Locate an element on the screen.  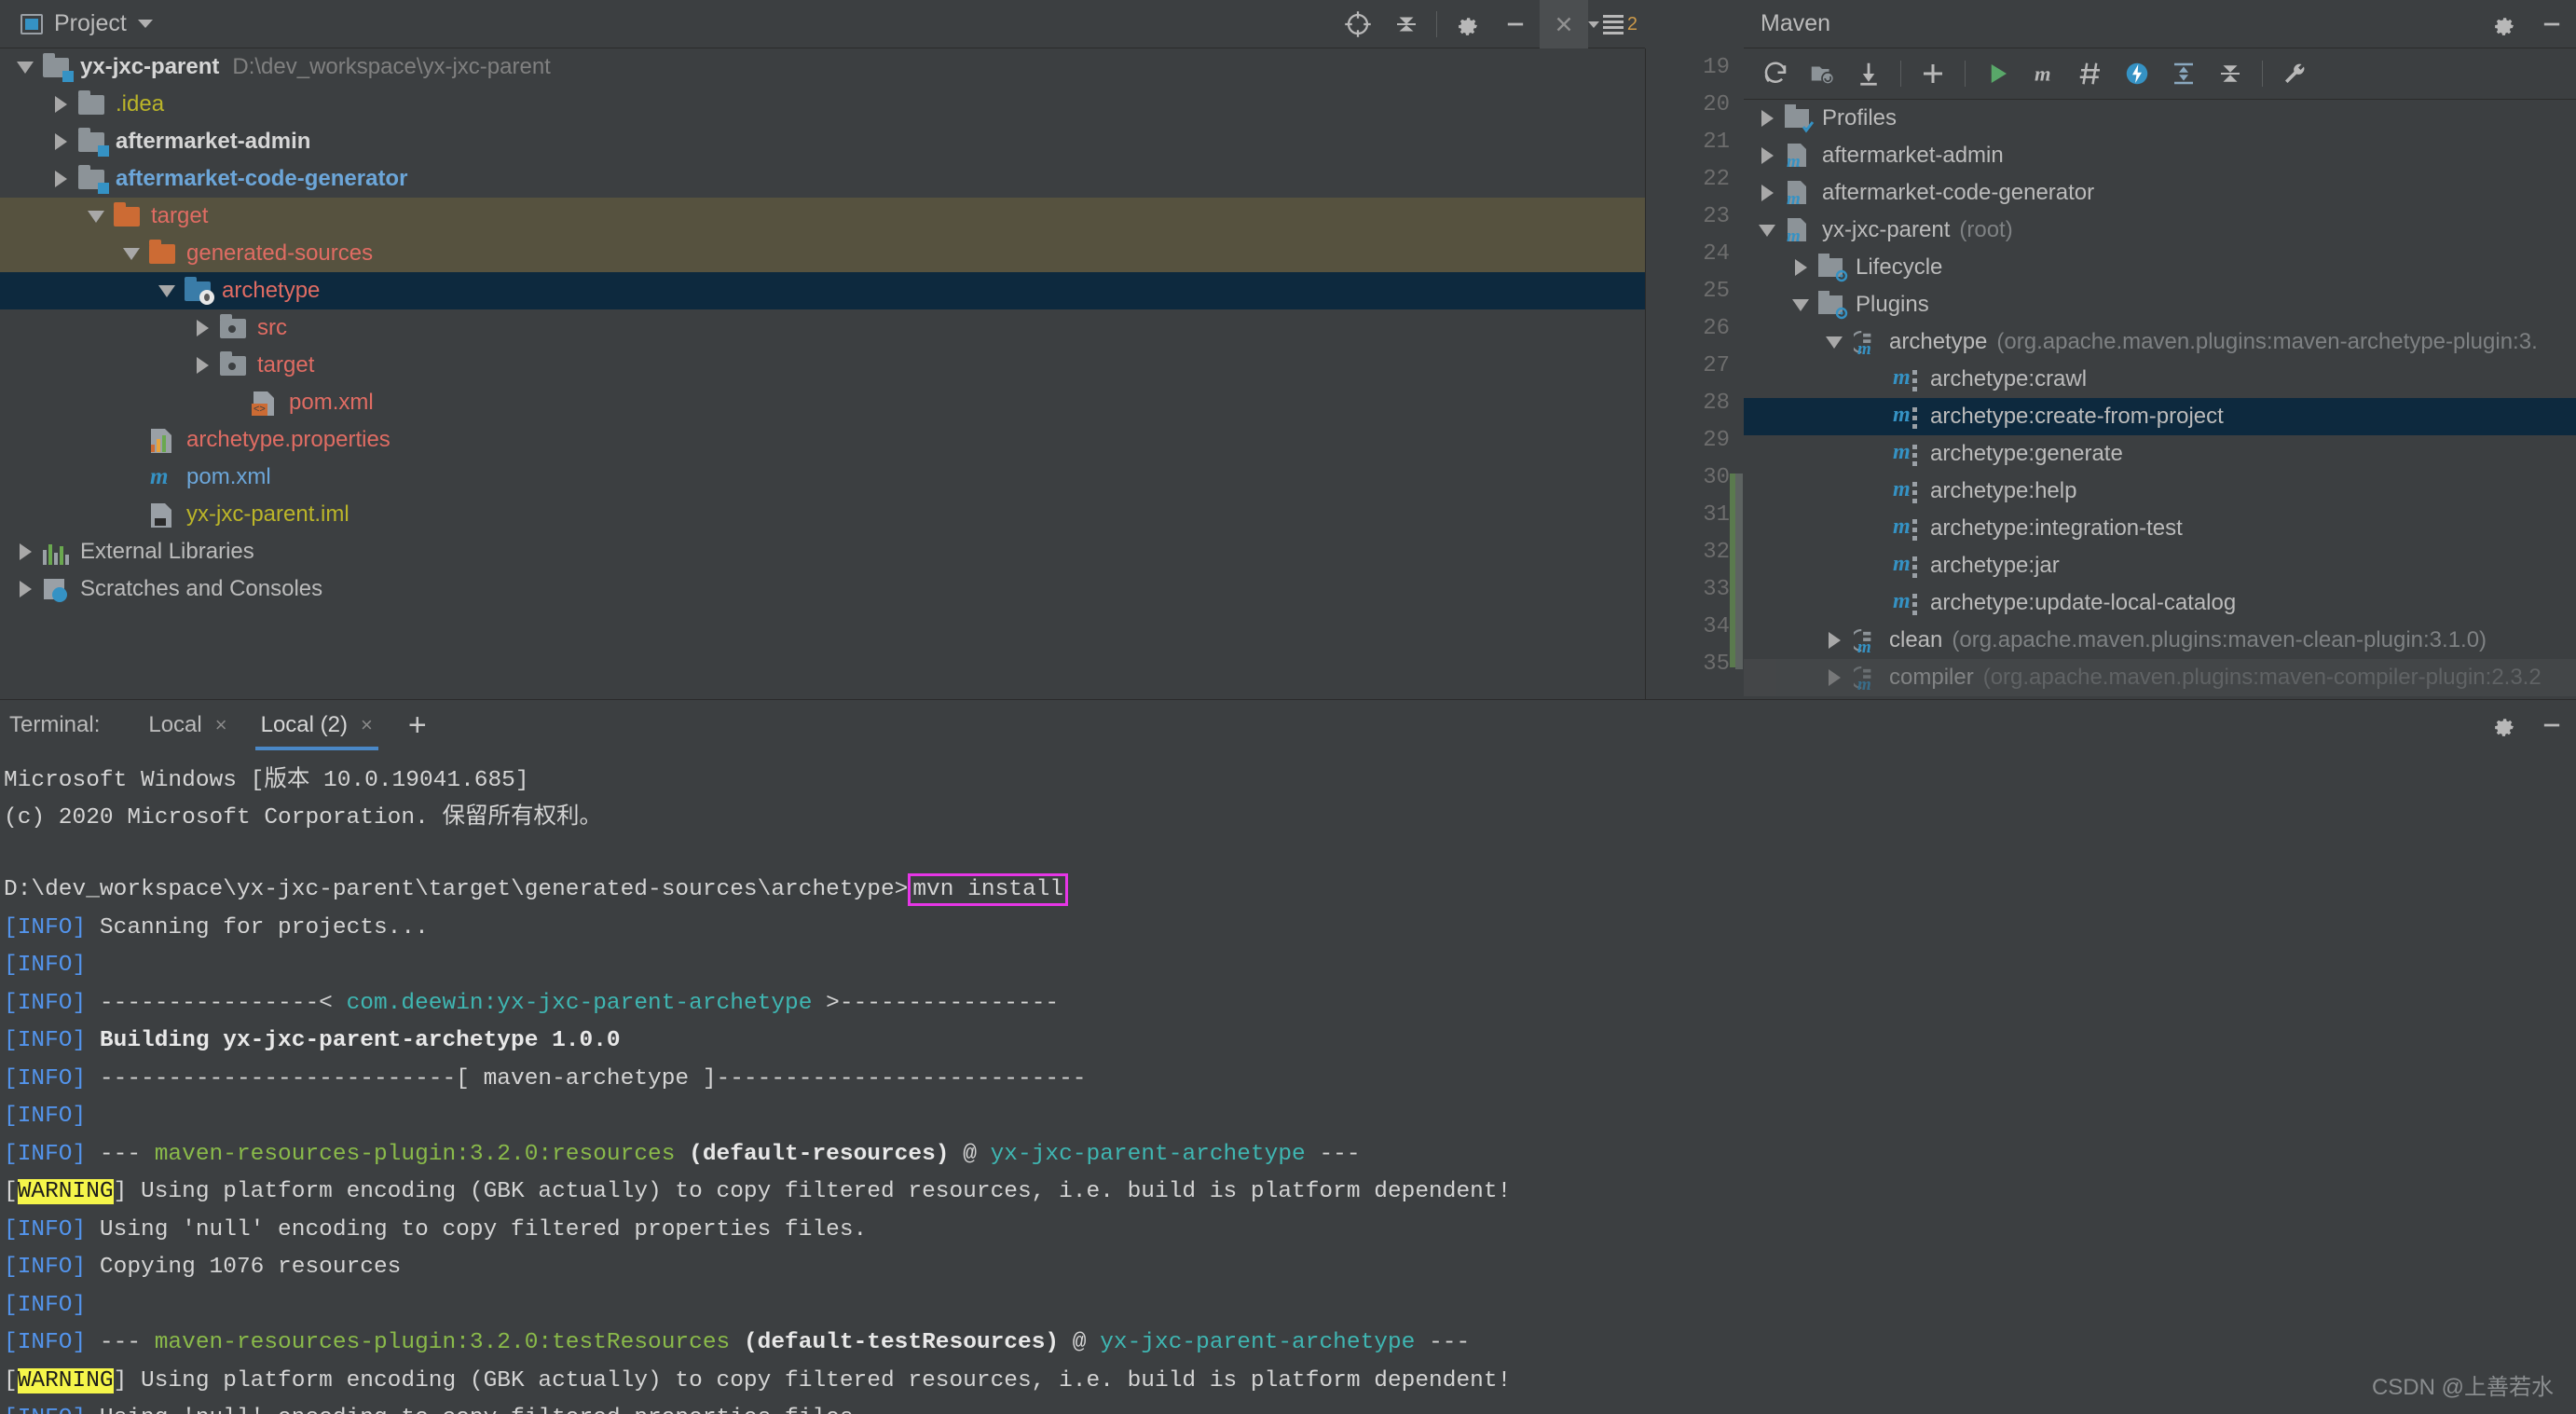
maven-tree-row: m archetype:integration-test is located at coordinates (2160, 528).